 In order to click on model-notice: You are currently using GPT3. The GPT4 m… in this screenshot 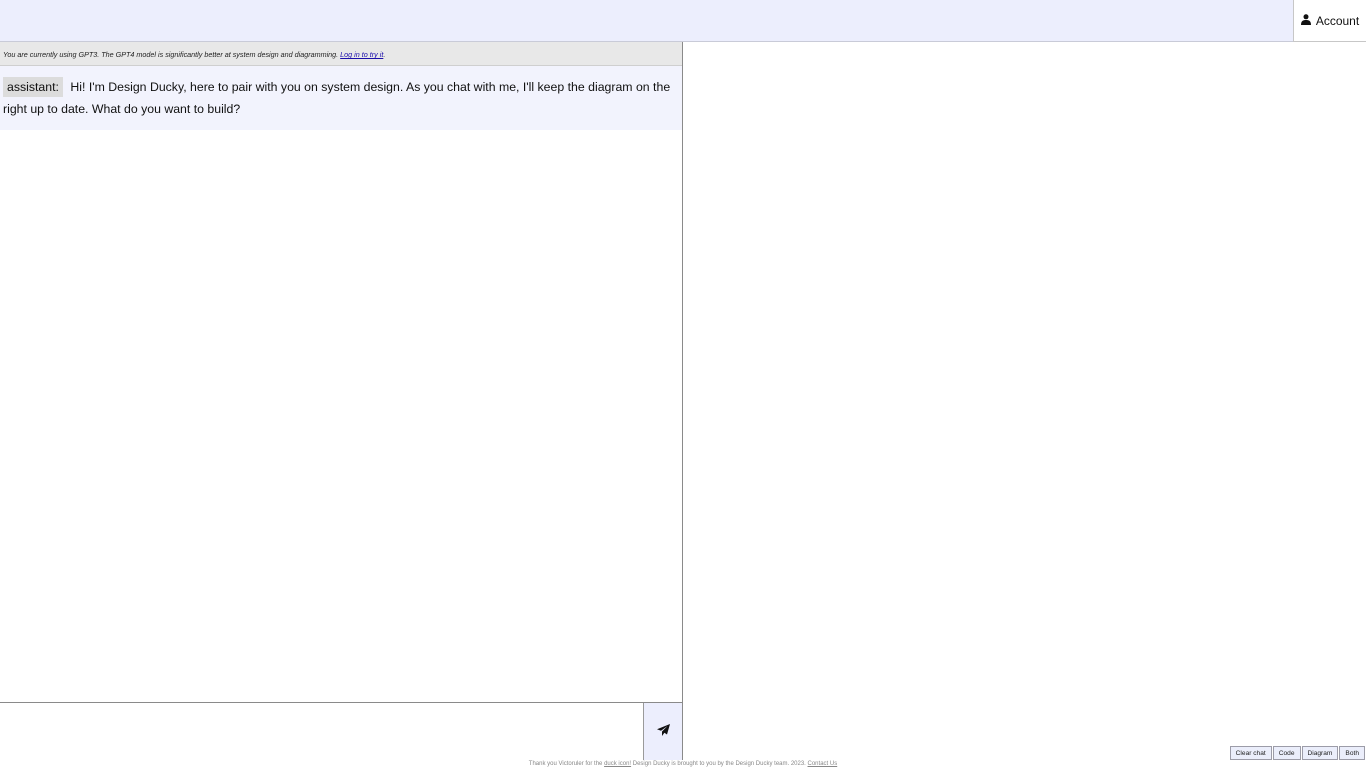, I will do `click(341, 54)`.